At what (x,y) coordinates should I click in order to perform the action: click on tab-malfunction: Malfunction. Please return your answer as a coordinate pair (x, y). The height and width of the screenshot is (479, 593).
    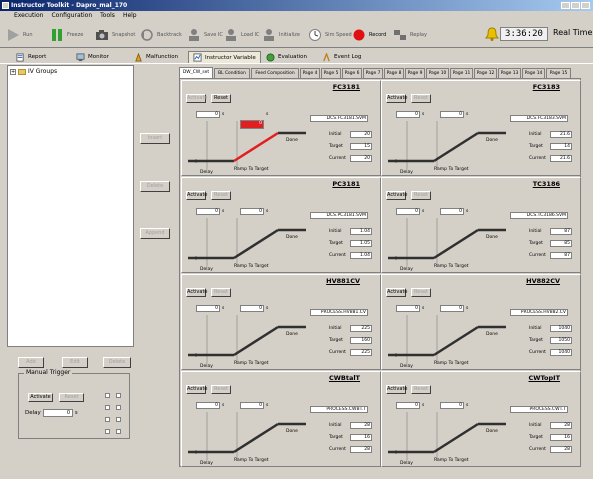
    Looking at the image, I should click on (156, 57).